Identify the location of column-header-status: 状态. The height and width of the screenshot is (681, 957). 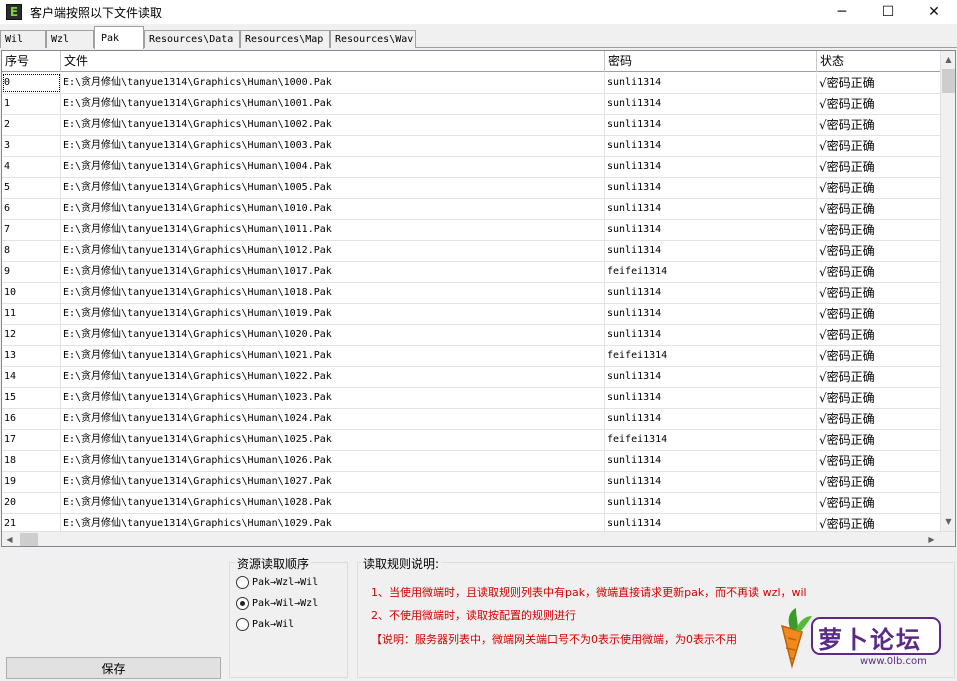
(879, 61).